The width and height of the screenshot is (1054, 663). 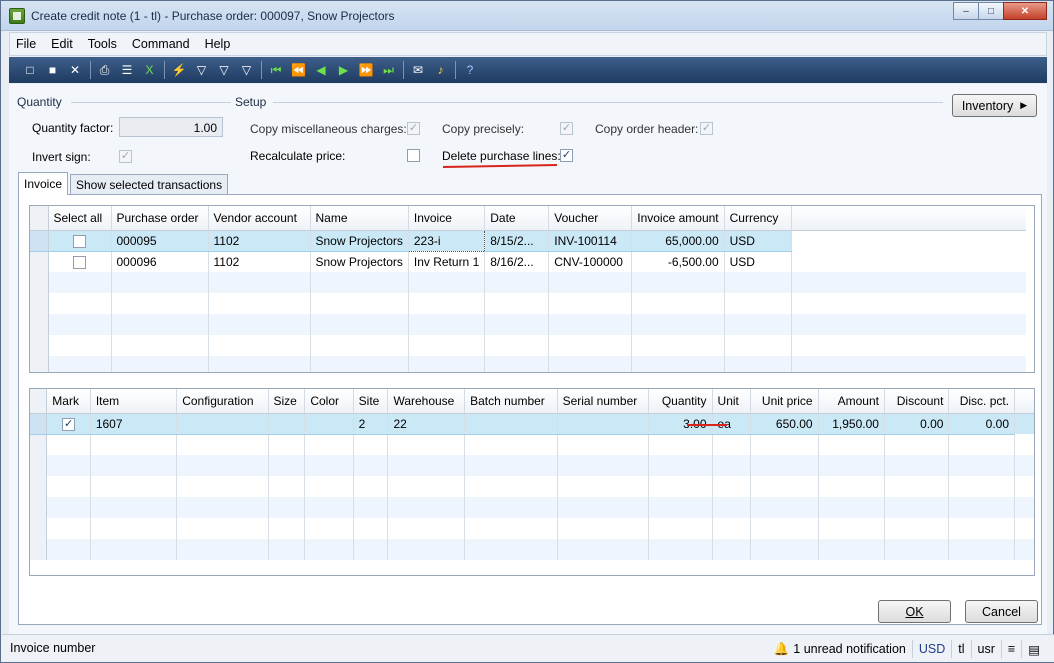 What do you see at coordinates (758, 218) in the screenshot?
I see `col-currency: Currency` at bounding box center [758, 218].